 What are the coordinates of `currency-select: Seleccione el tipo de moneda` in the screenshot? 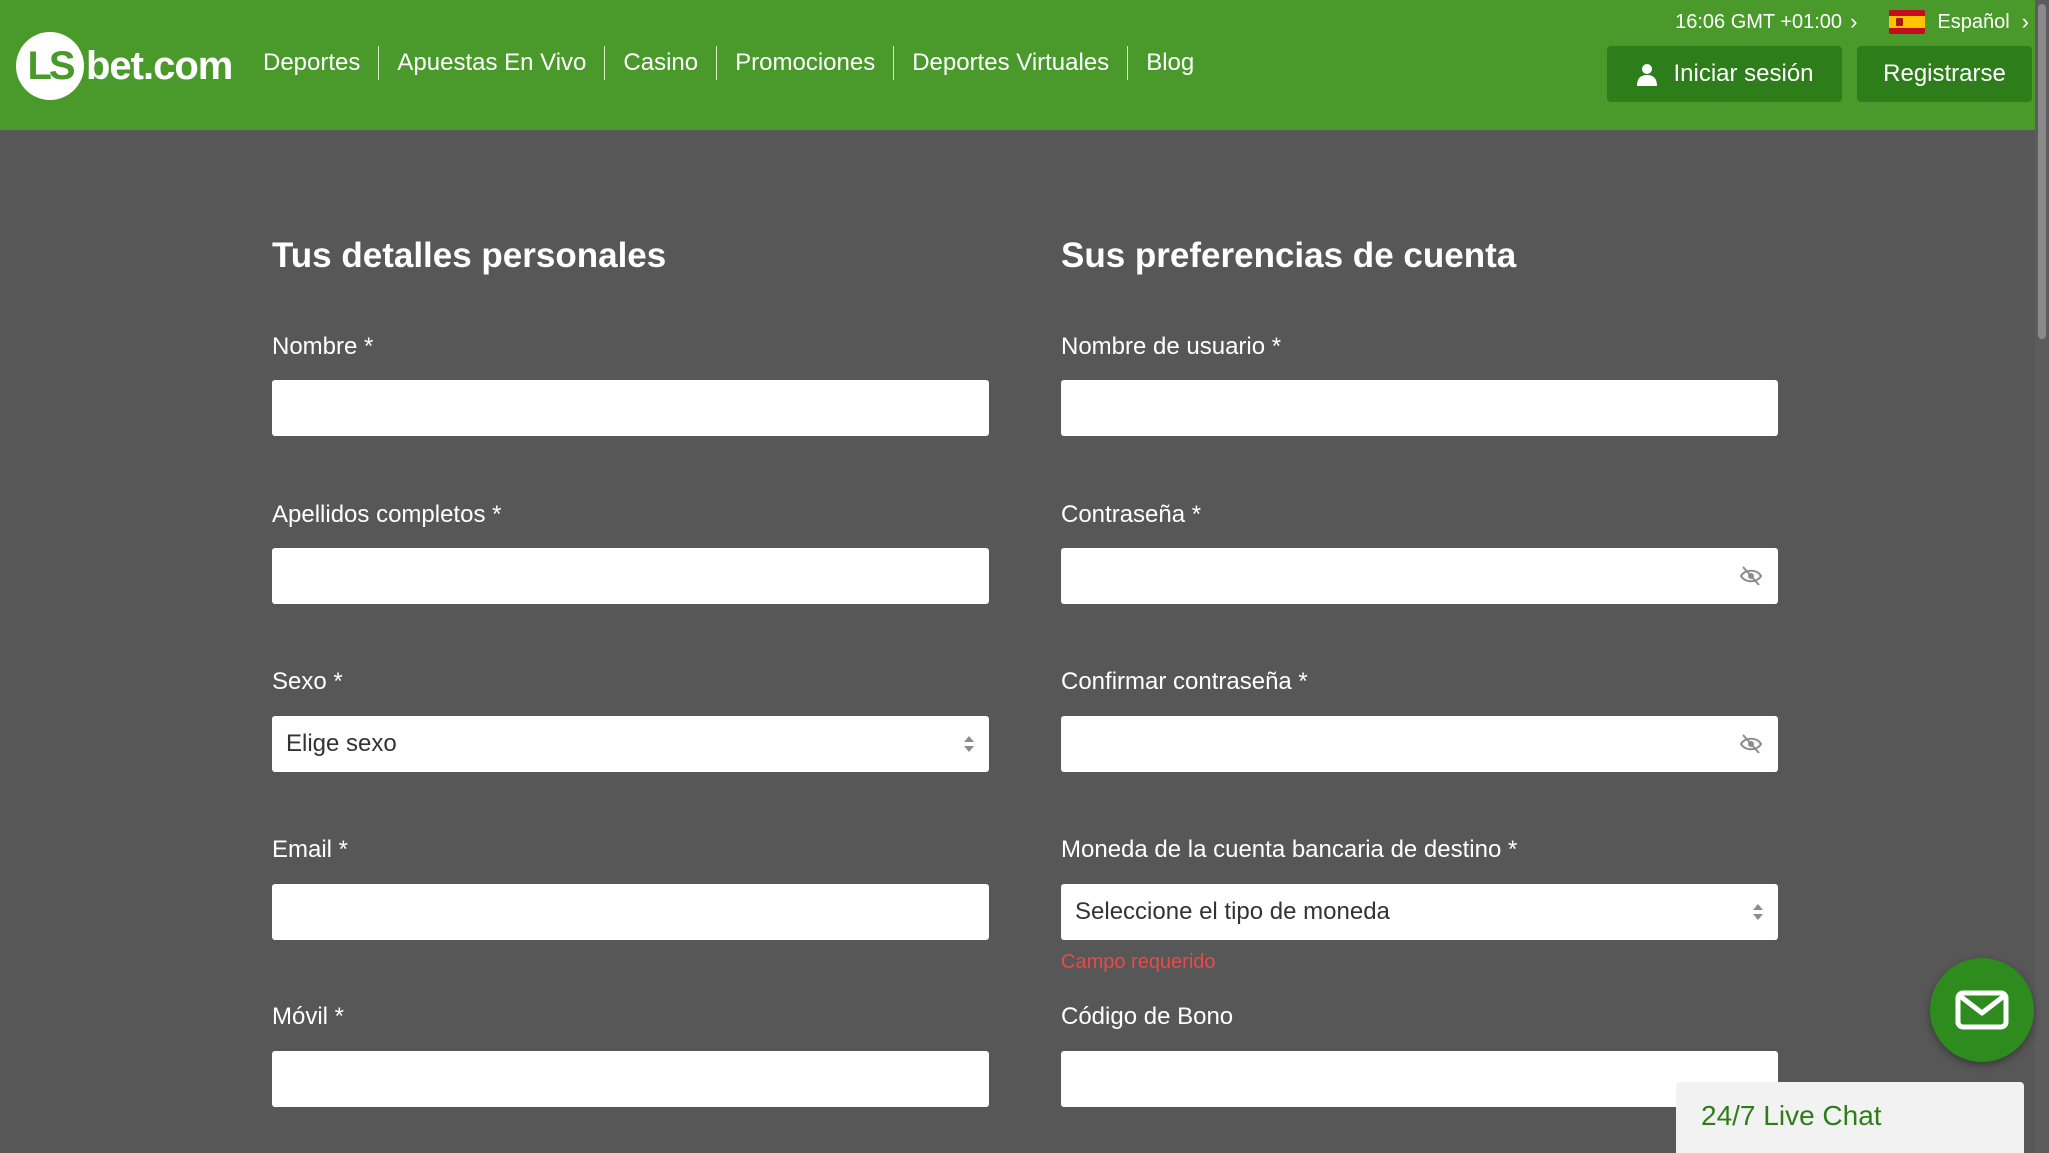 It's located at (1419, 912).